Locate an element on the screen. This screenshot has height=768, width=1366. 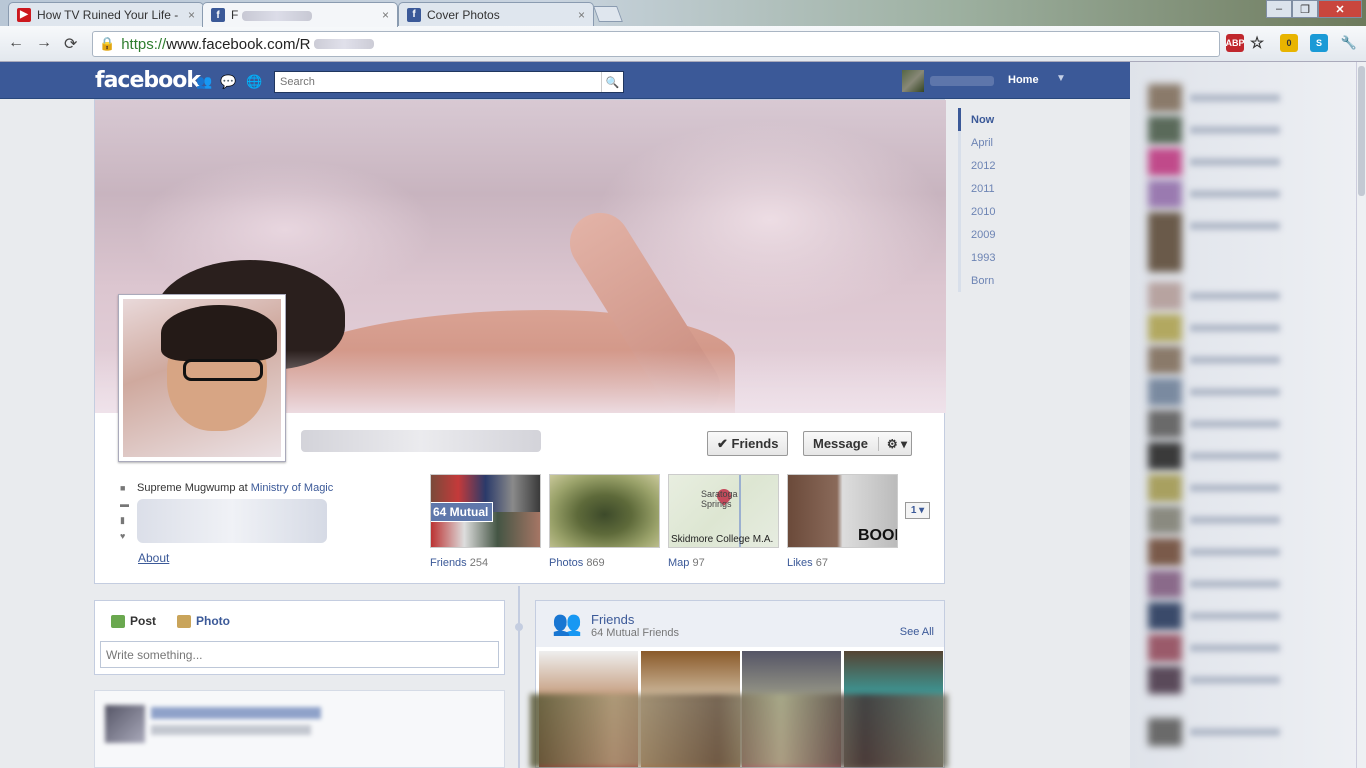
search-icon: 🔍 is located at coordinates (612, 82).